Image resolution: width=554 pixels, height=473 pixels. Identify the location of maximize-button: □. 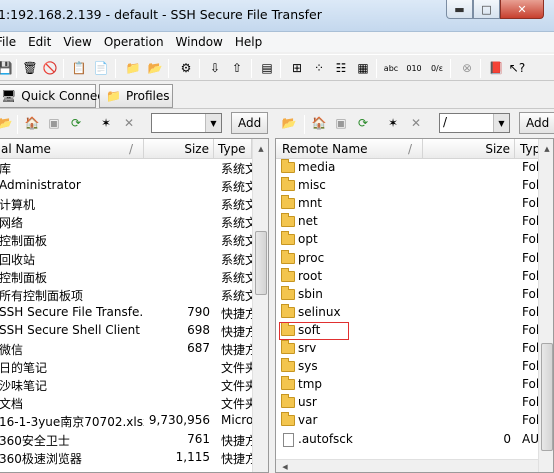
(486, 9).